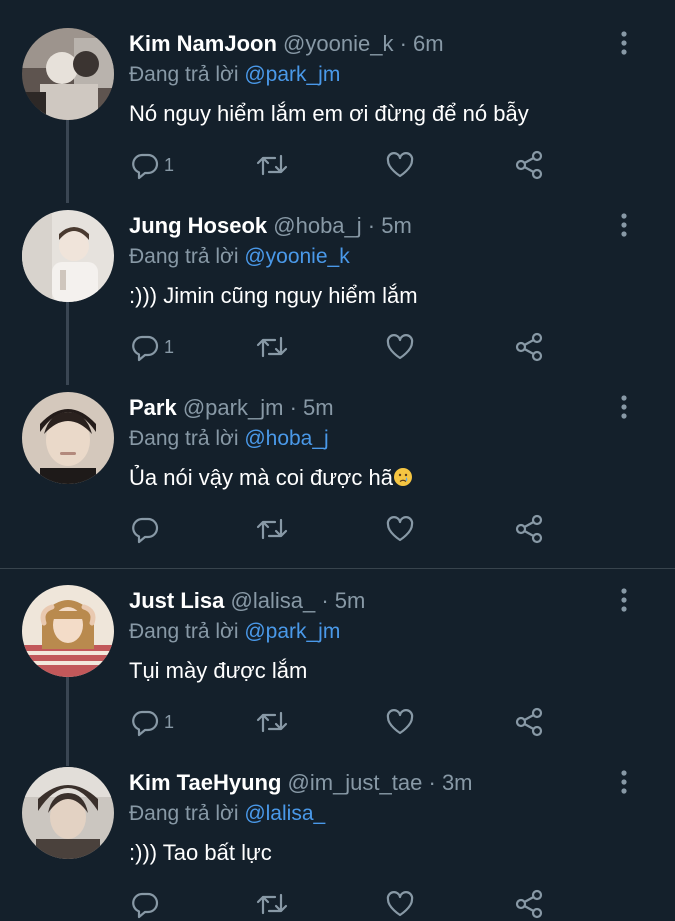 The width and height of the screenshot is (675, 921). Describe the element at coordinates (317, 225) in the screenshot. I see `username: @hoba_j` at that location.